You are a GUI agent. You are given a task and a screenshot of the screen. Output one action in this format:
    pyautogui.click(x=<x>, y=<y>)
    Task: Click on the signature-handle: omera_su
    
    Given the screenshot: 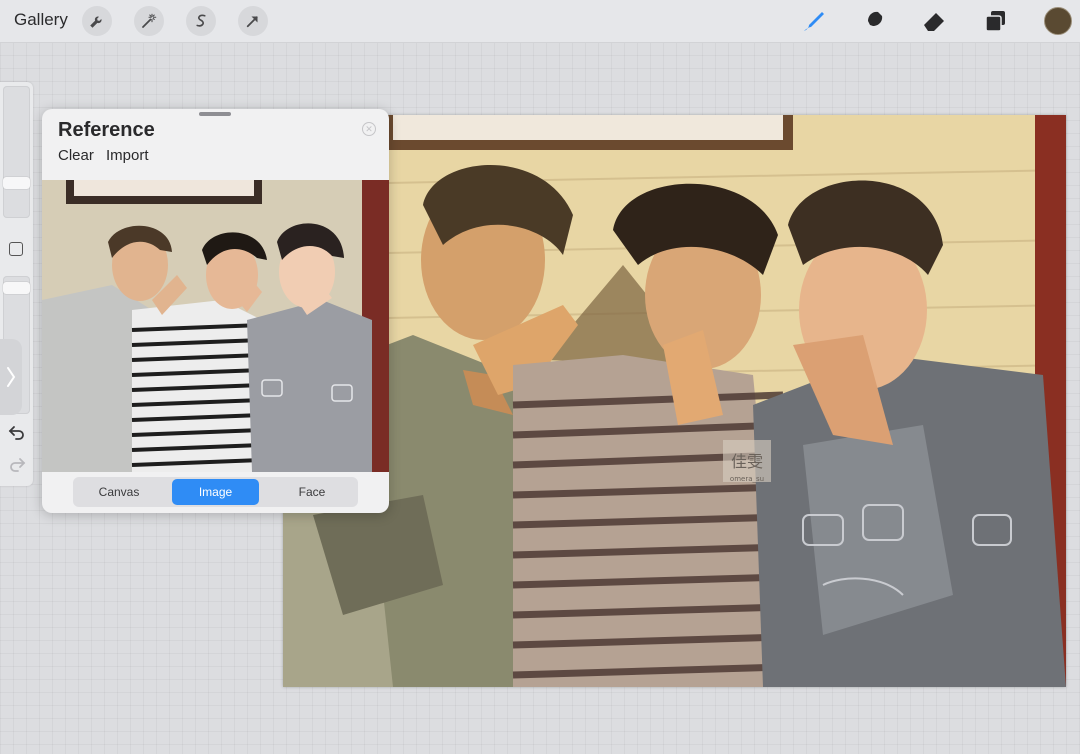 What is the action you would take?
    pyautogui.click(x=747, y=479)
    